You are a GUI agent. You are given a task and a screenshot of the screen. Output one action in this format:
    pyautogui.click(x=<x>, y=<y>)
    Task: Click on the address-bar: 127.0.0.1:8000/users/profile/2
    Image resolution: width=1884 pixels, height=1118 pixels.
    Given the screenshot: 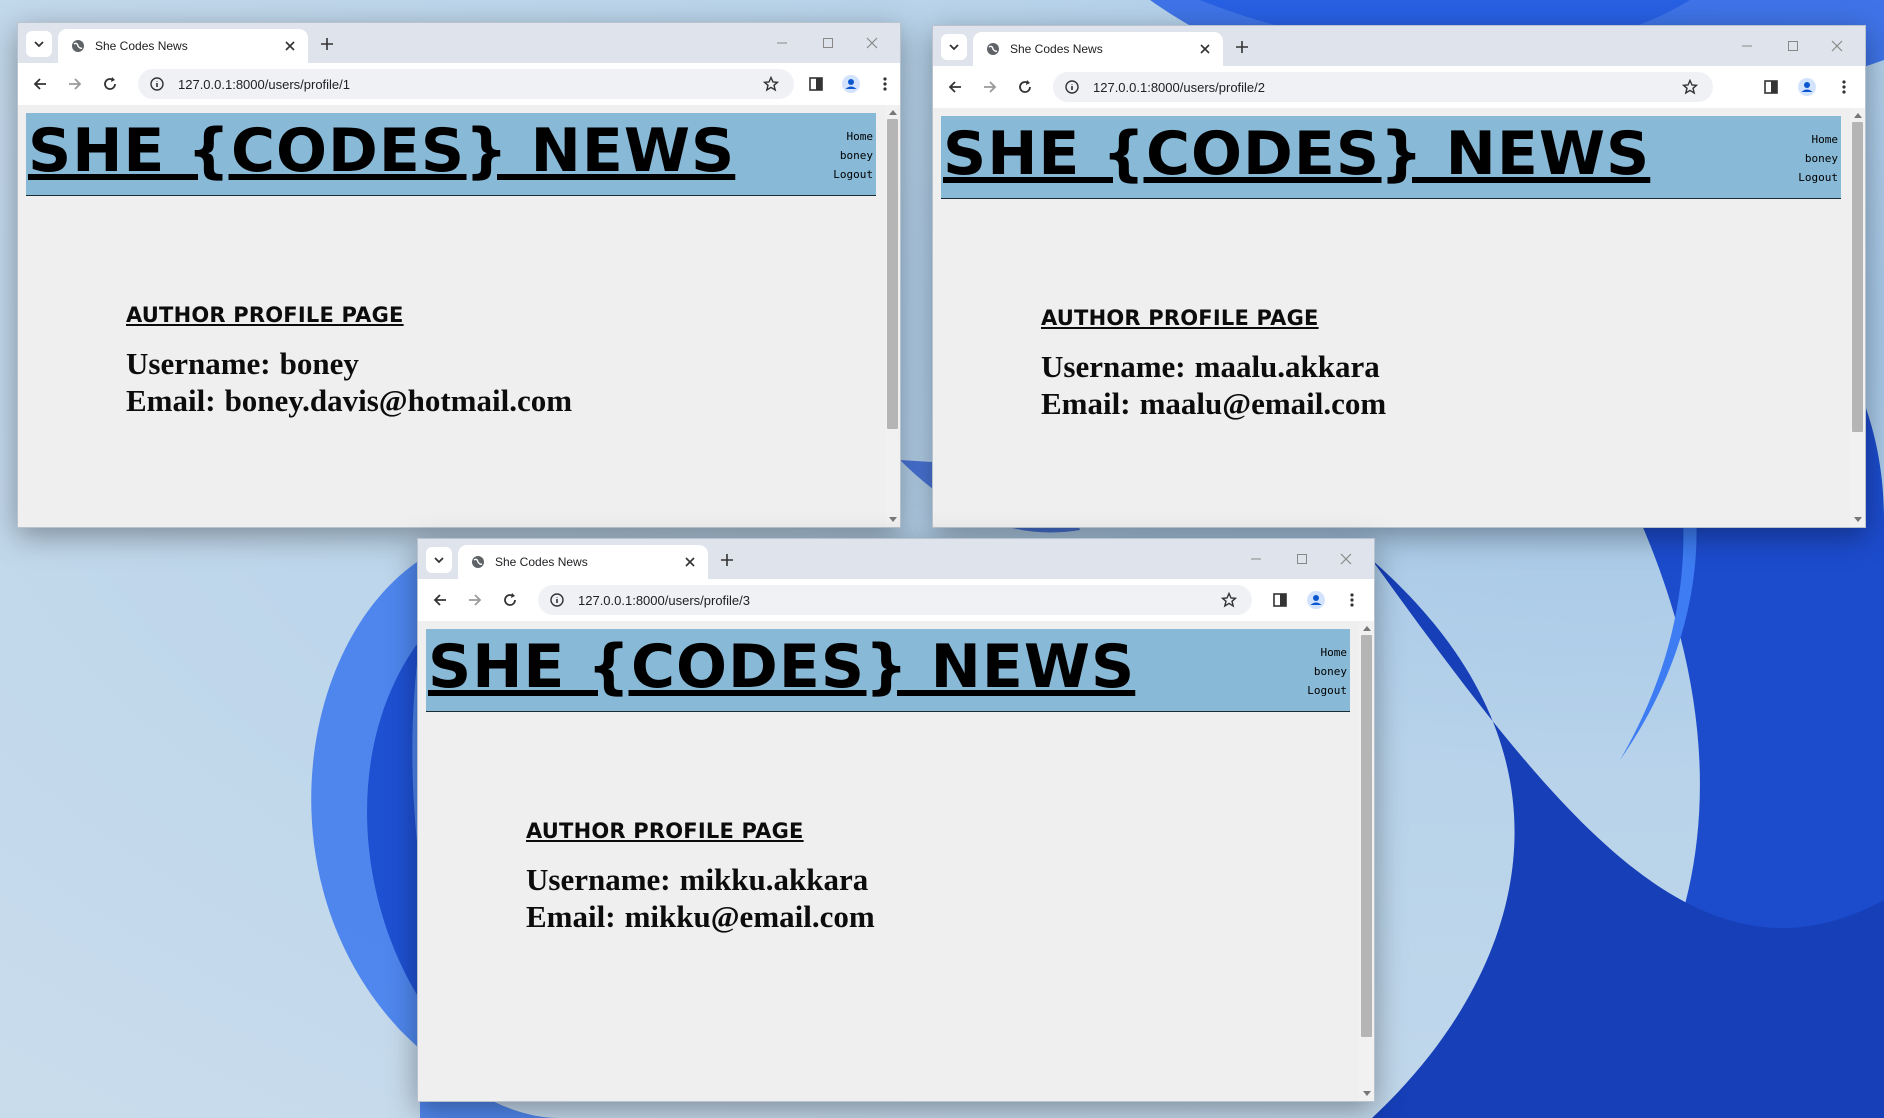 What is the action you would take?
    pyautogui.click(x=1383, y=87)
    